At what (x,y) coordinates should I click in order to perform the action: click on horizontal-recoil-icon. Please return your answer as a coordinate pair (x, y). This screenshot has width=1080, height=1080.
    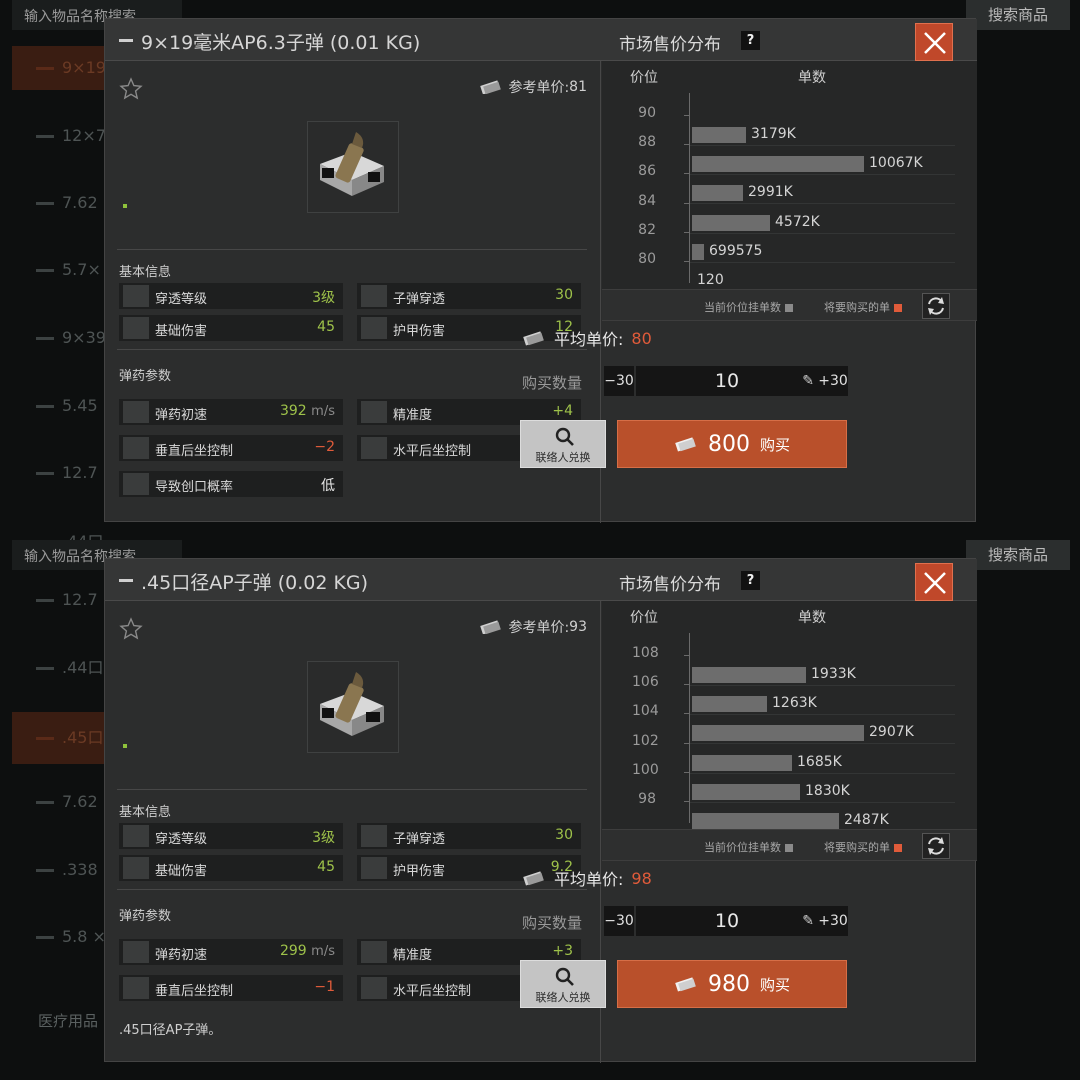
    Looking at the image, I should click on (374, 448).